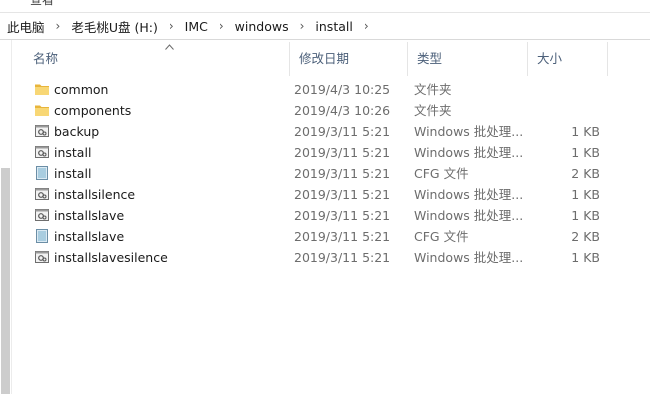 This screenshot has height=394, width=650. I want to click on column-header-size-label: 大小, so click(550, 58).